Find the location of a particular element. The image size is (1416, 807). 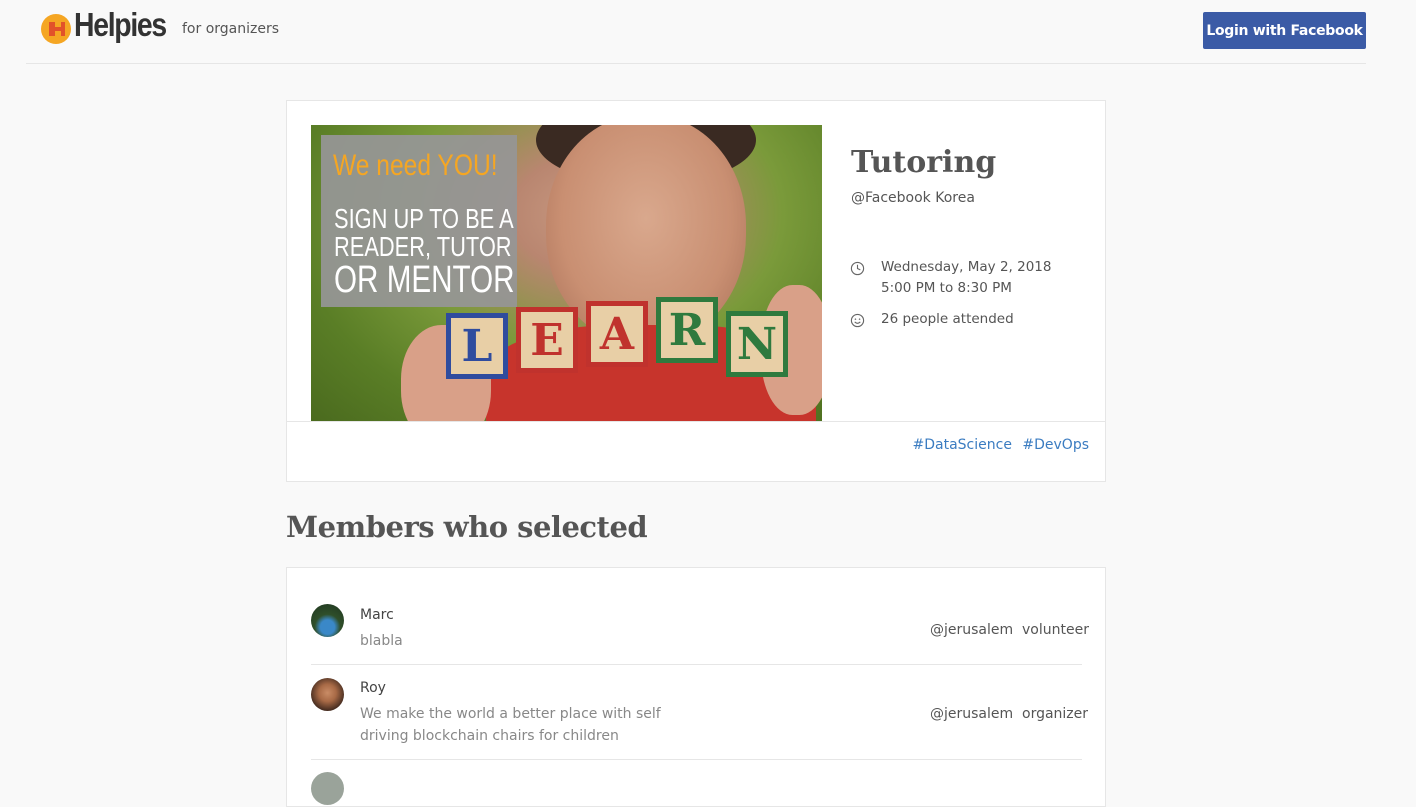

logo-text: Helpies is located at coordinates (120, 25).